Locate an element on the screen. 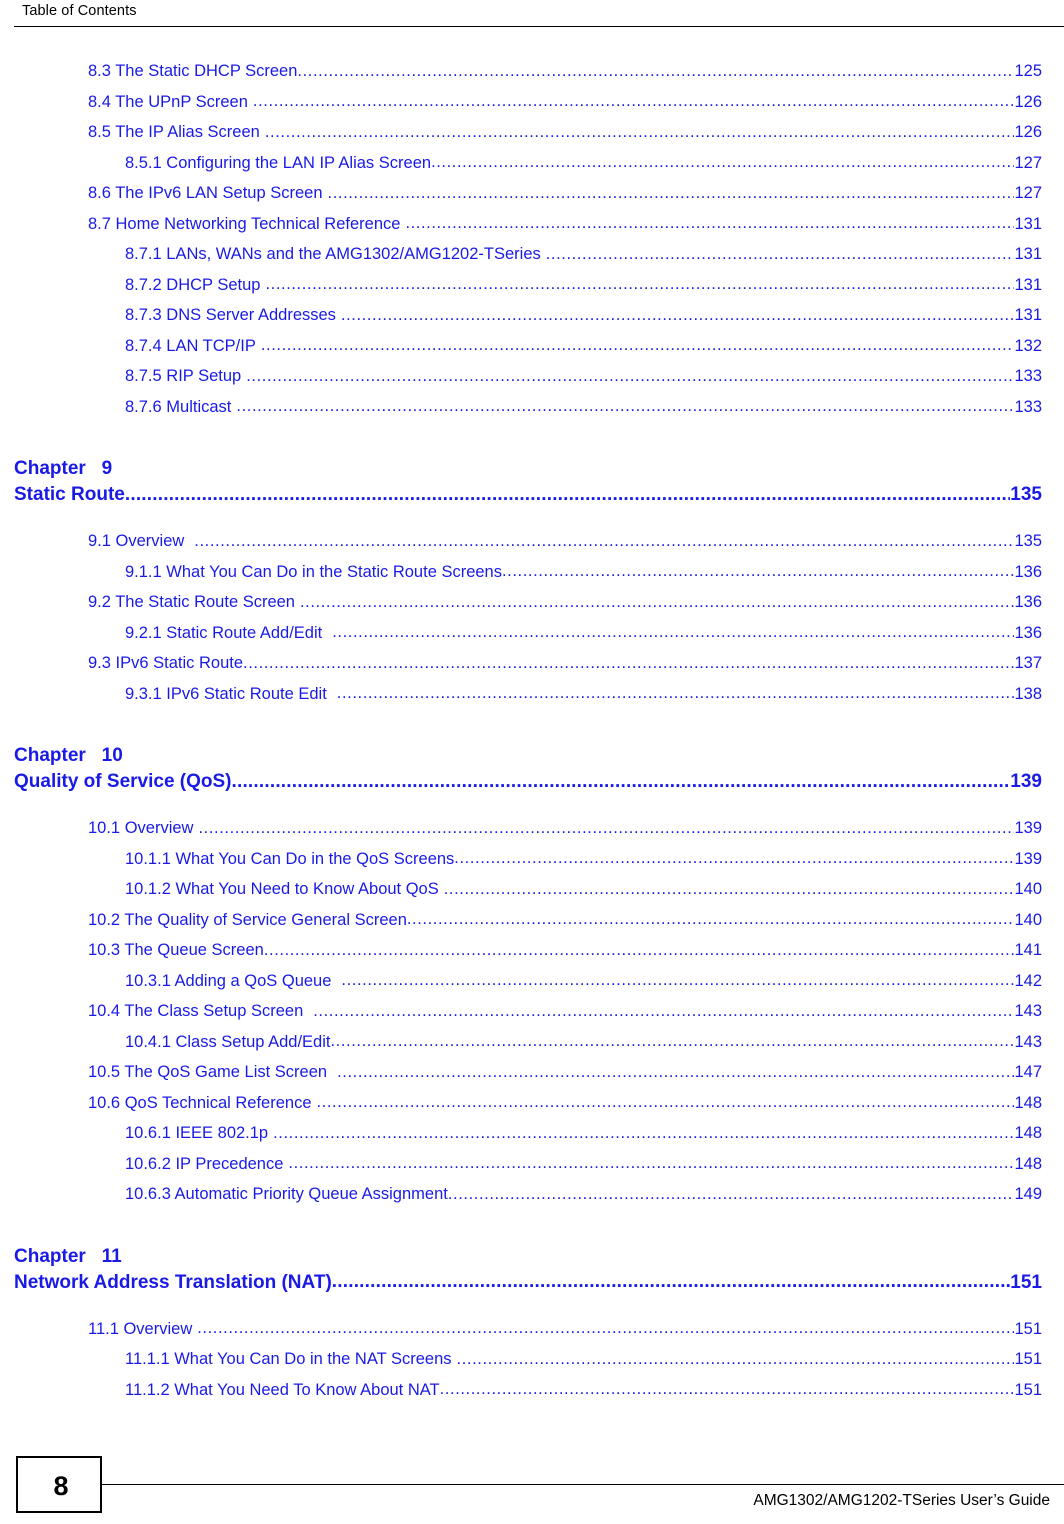 The height and width of the screenshot is (1524, 1064). toc-entry-page-number: 148 is located at coordinates (1028, 1133).